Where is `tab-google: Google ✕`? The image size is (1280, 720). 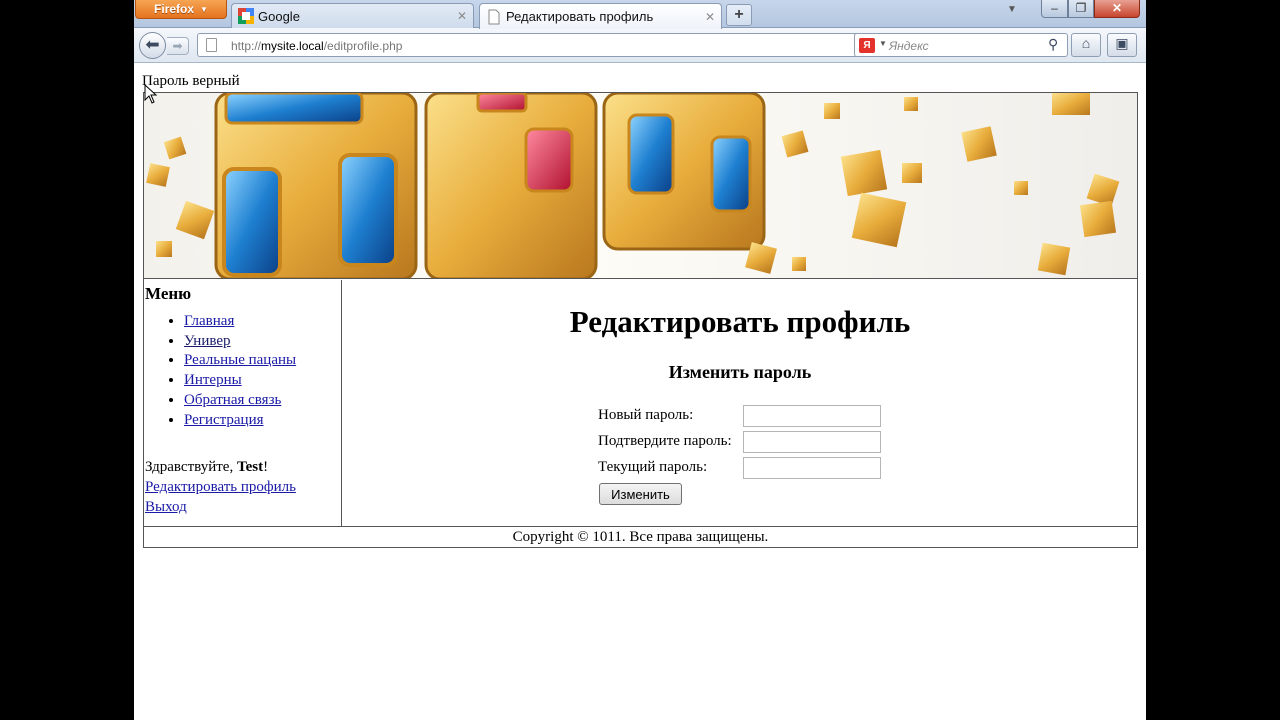
tab-google: Google ✕ is located at coordinates (352, 15).